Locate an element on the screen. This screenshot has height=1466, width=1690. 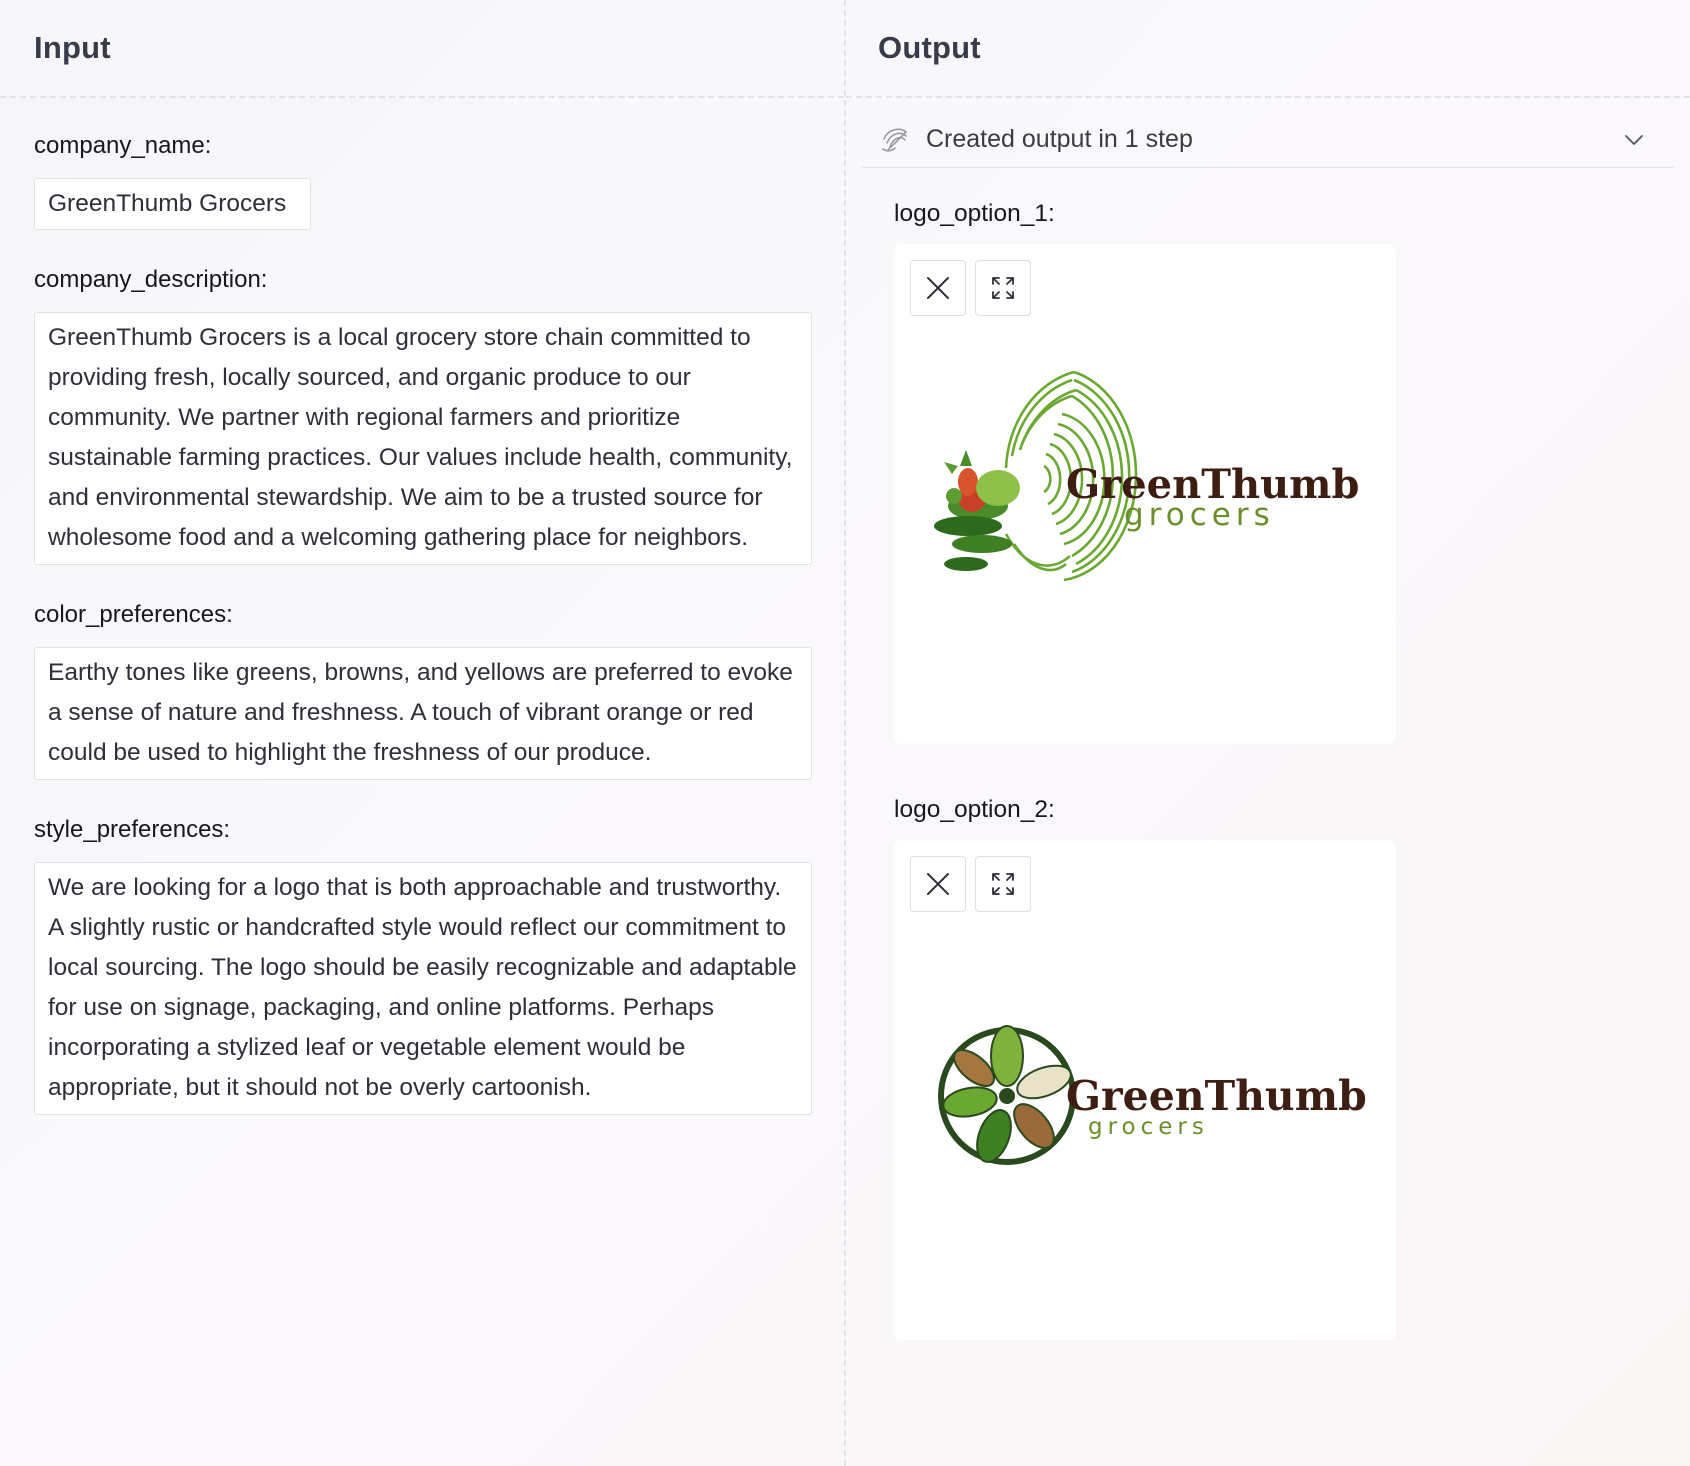
step-summary-text: Created output in 1 step is located at coordinates (1059, 139).